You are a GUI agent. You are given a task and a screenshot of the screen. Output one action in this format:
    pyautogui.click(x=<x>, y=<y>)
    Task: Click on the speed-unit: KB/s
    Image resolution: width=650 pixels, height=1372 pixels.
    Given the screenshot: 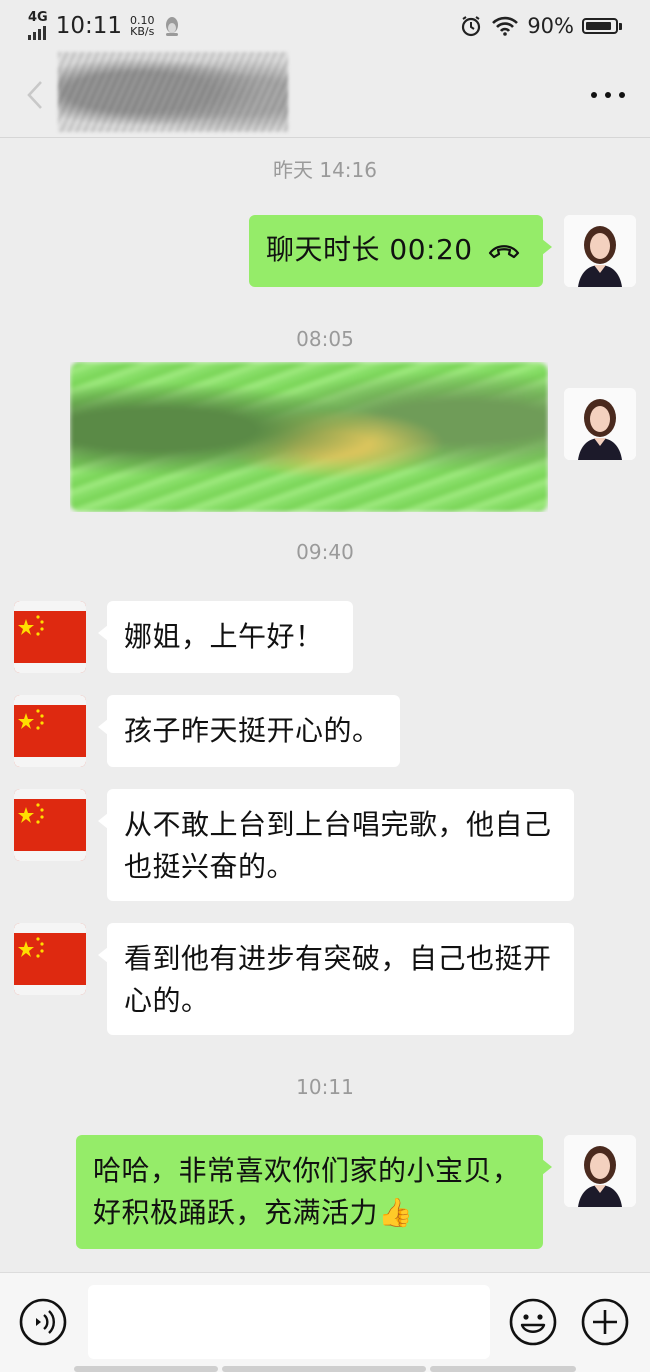 What is the action you would take?
    pyautogui.click(x=142, y=31)
    